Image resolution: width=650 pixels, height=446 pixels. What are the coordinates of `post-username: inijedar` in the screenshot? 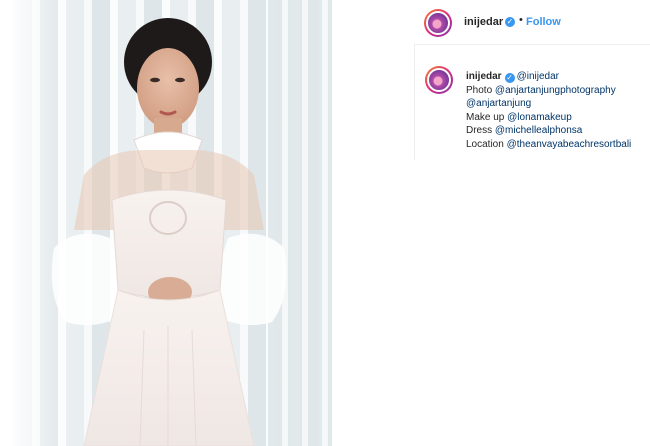 It's located at (483, 22).